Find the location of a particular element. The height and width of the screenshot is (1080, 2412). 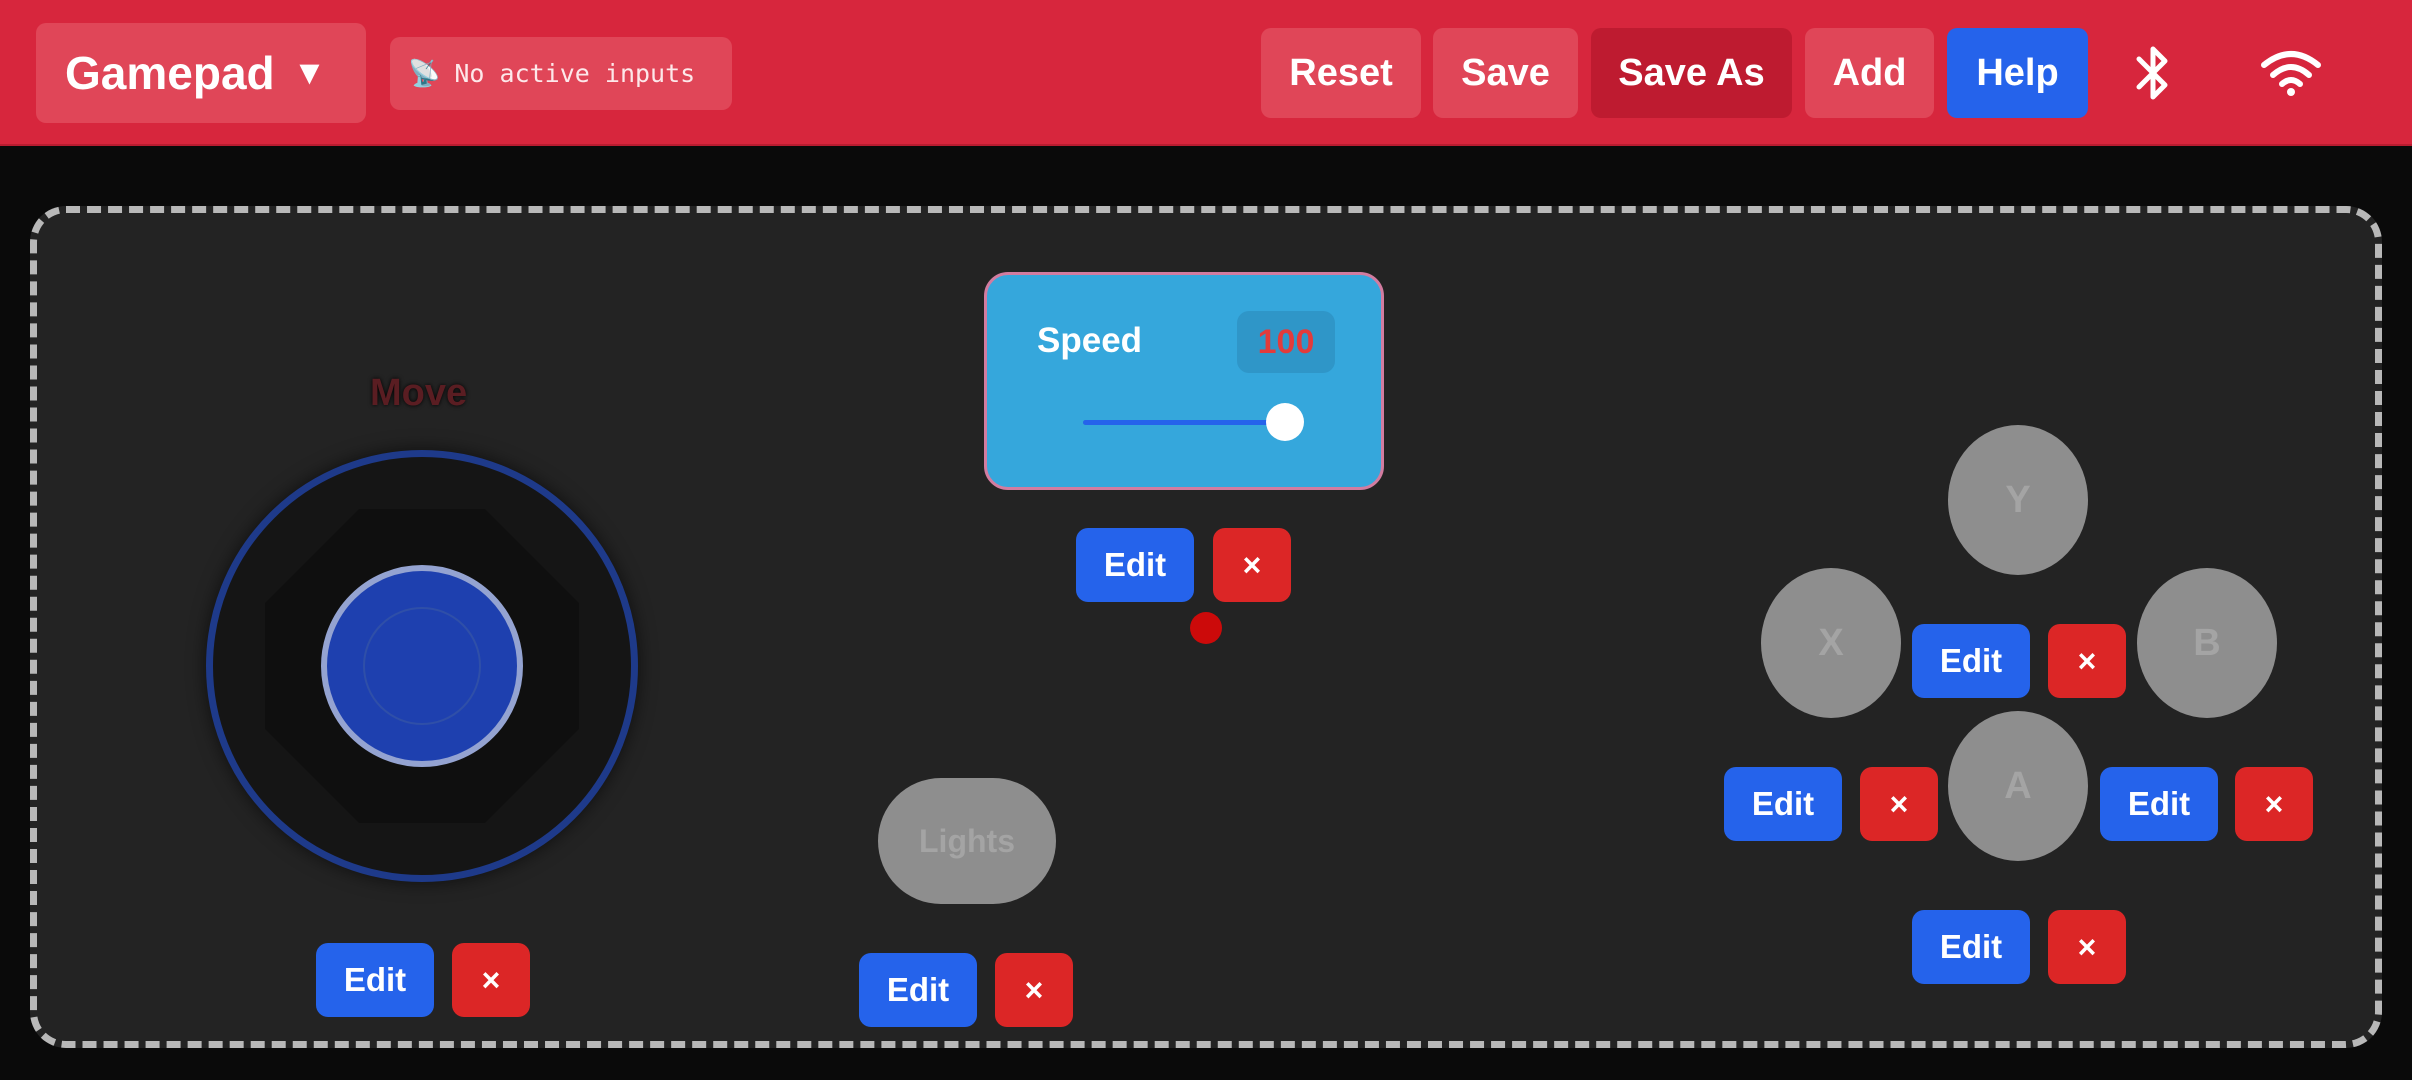

slider-fill is located at coordinates (1184, 422).